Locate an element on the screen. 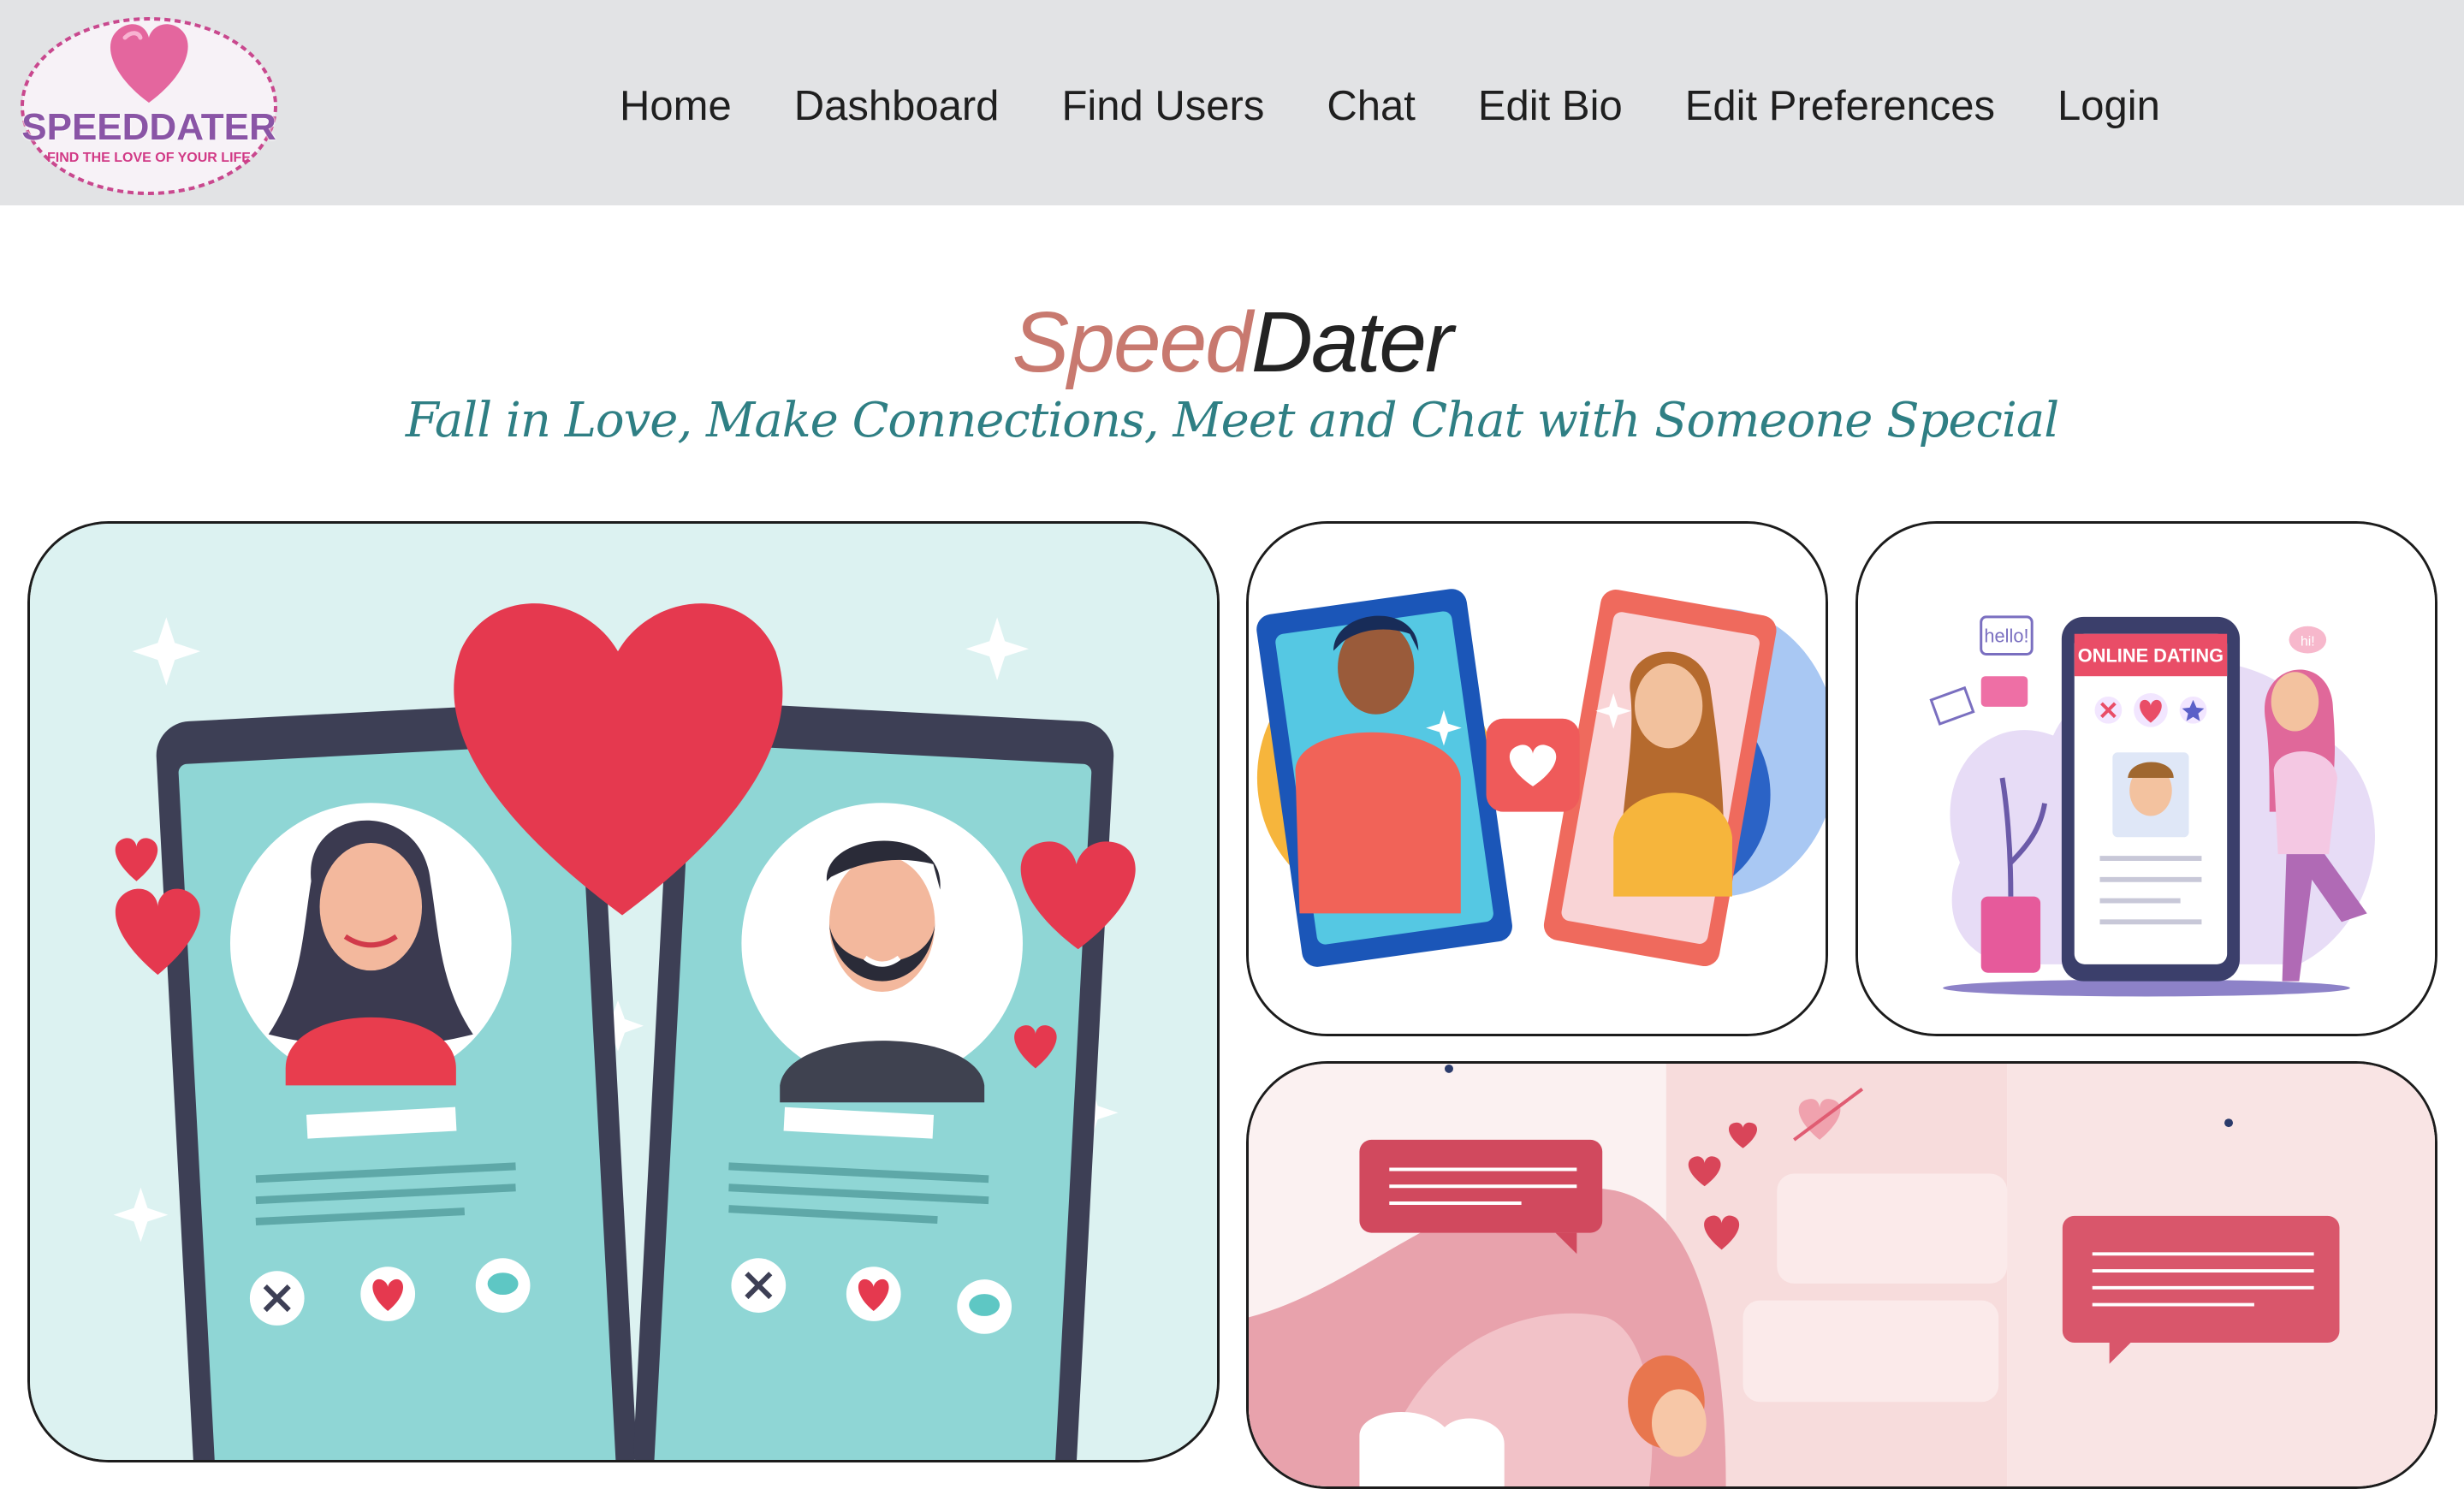  hero-title-dater: Dater is located at coordinates (1352, 342).